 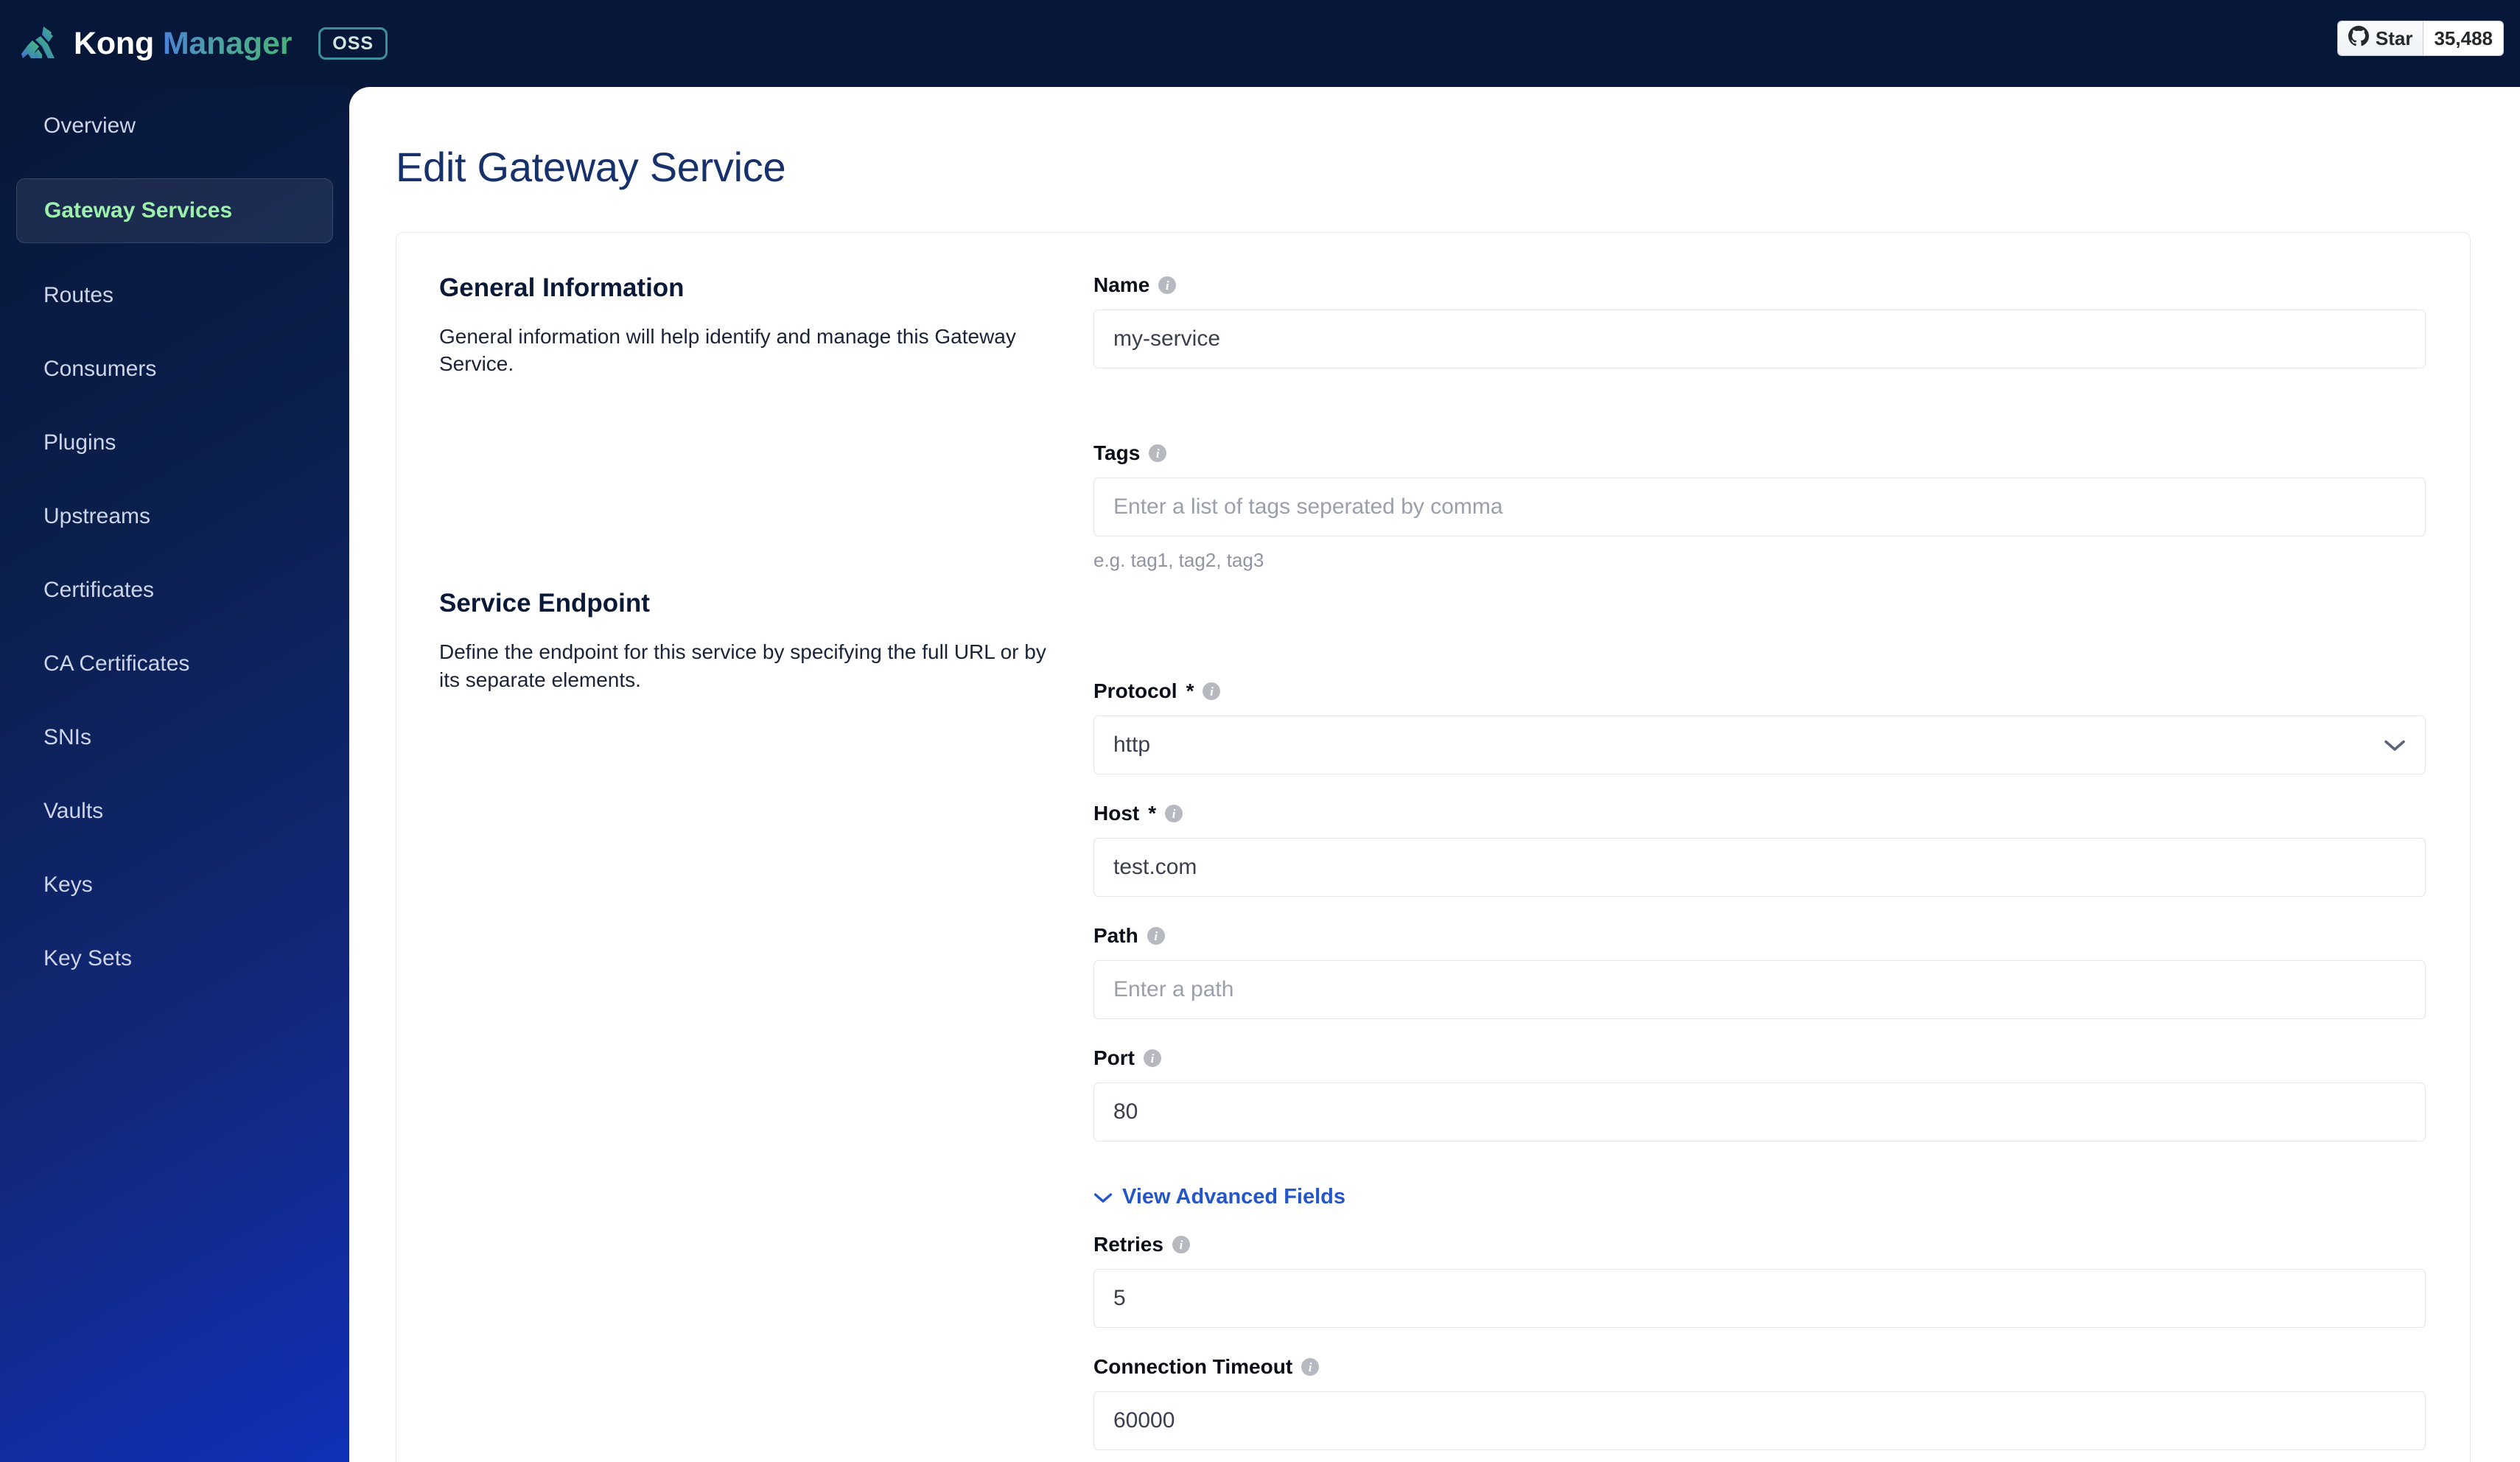 I want to click on sidebar-item-certificates: Certificates, so click(x=174, y=591).